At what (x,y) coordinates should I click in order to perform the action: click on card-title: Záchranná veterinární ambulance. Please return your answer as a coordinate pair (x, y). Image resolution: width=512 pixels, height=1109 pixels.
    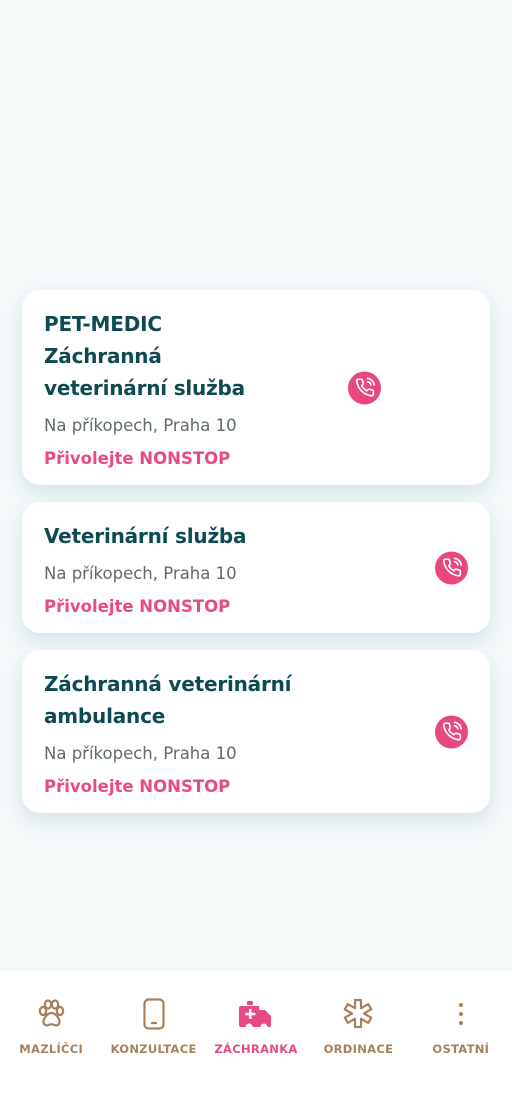
    Looking at the image, I should click on (168, 700).